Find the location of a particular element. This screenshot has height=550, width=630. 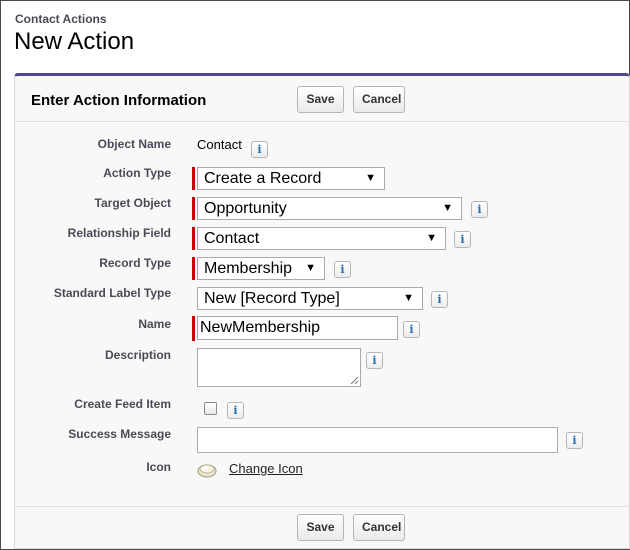

record-type-select: Membership ▼ is located at coordinates (261, 268).